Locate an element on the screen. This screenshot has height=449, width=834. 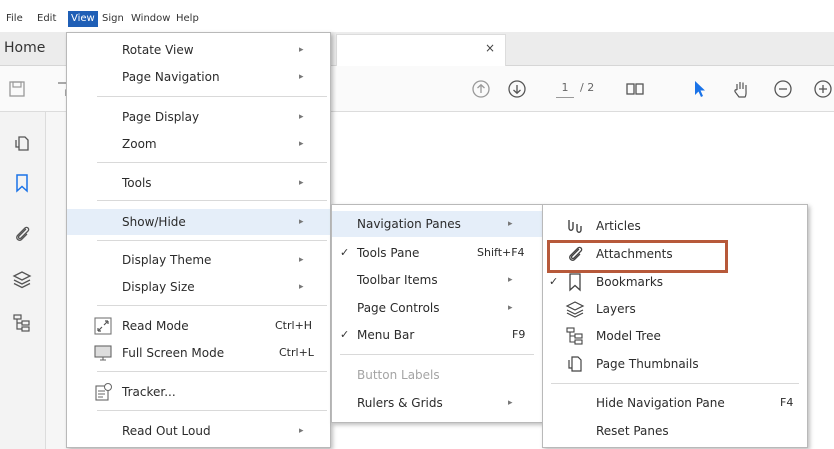
menu-item-reset-panes: Reset Panes is located at coordinates (675, 431).